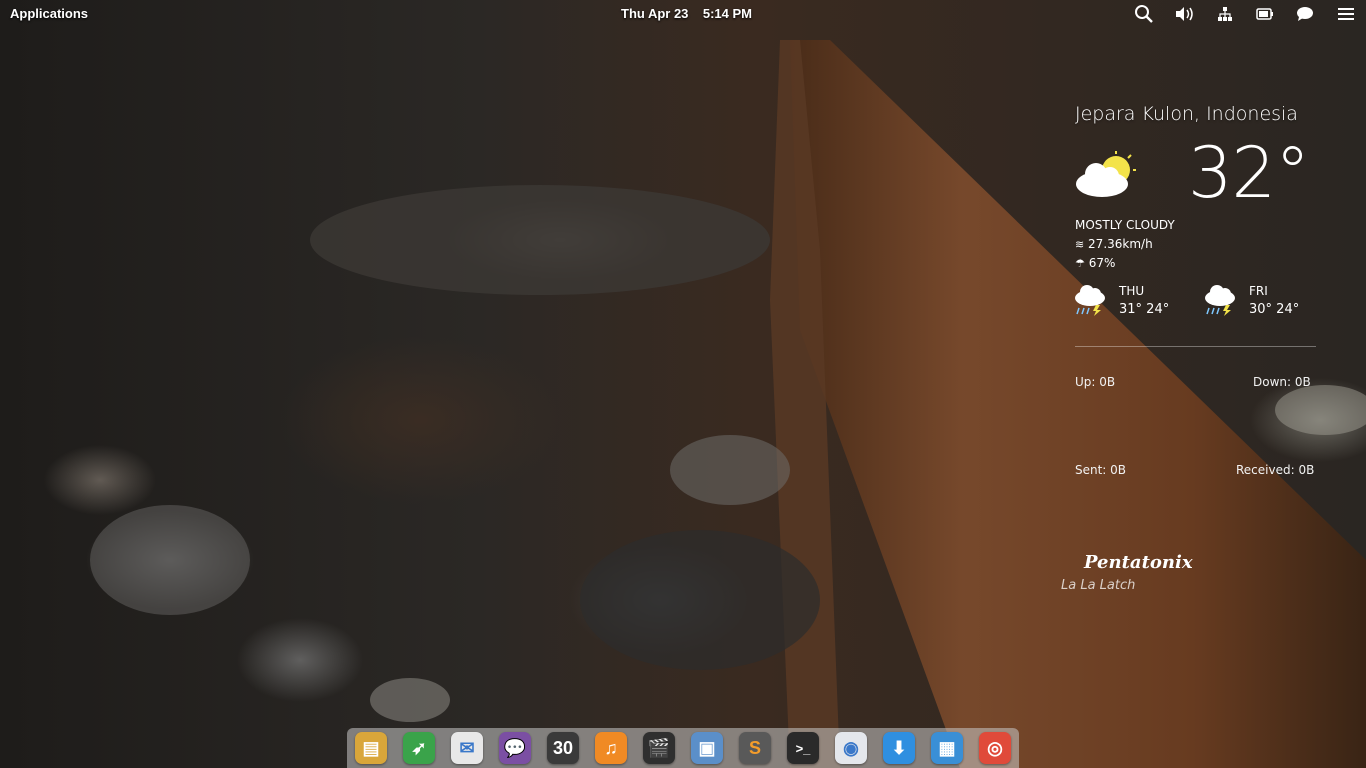 The width and height of the screenshot is (1366, 768). Describe the element at coordinates (1274, 309) in the screenshot. I see `forecast-range-fri: 30° 24°` at that location.